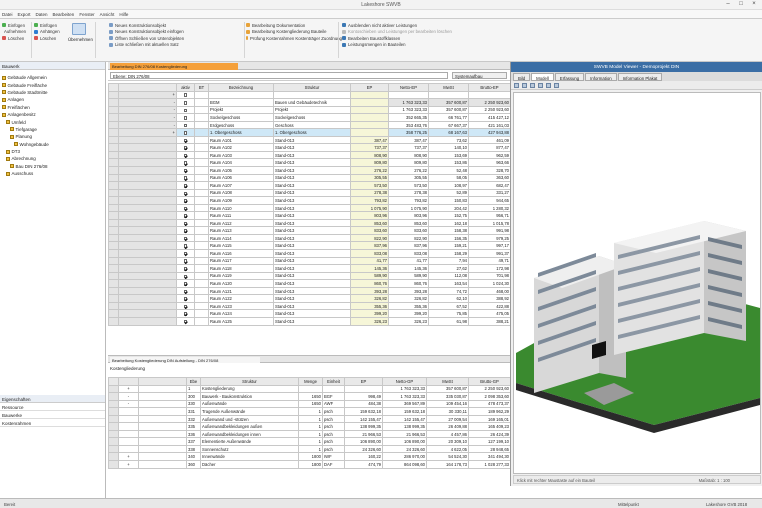 The width and height of the screenshot is (762, 508). What do you see at coordinates (540, 85) in the screenshot?
I see `pan-icon` at bounding box center [540, 85].